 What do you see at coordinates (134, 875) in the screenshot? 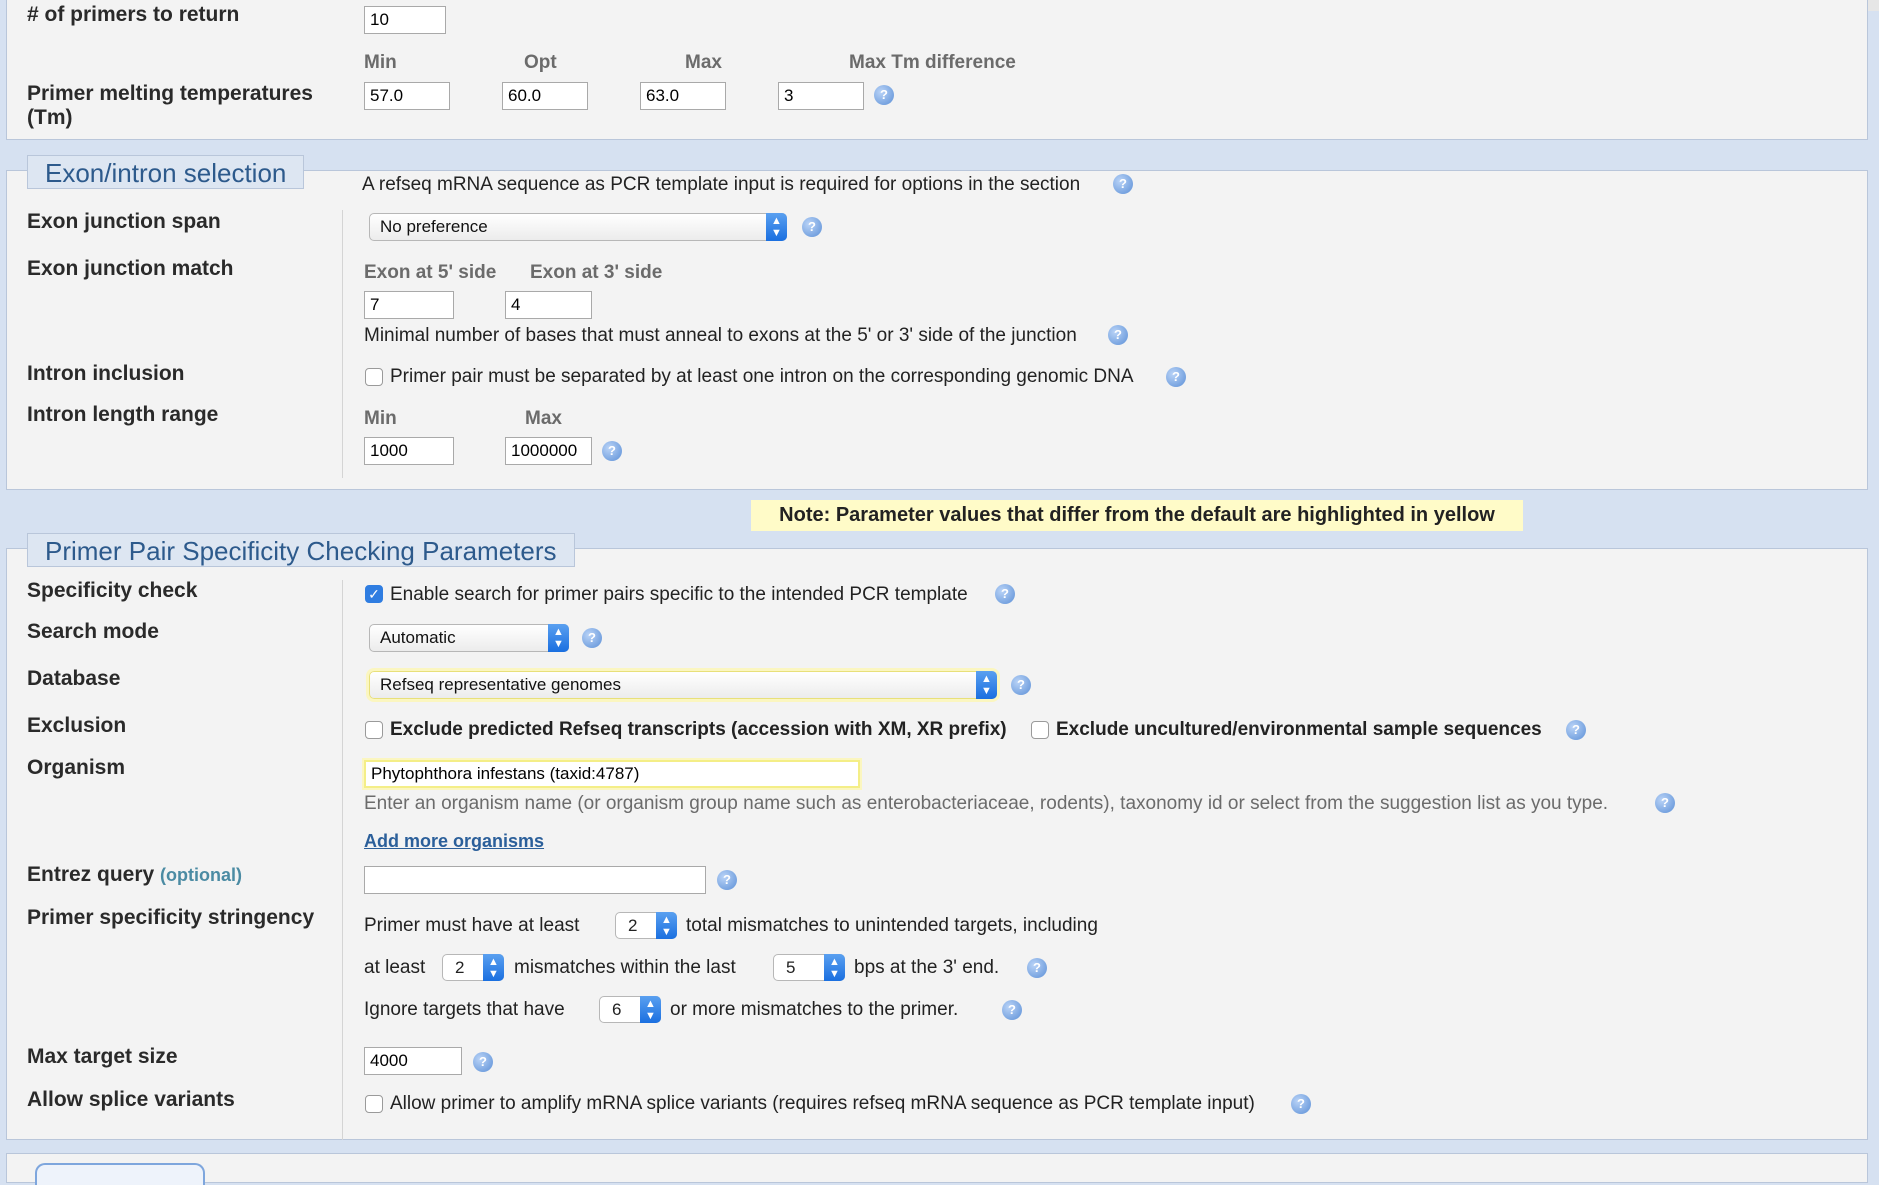
I see `entrez-query-label: Entrez query (optional)` at bounding box center [134, 875].